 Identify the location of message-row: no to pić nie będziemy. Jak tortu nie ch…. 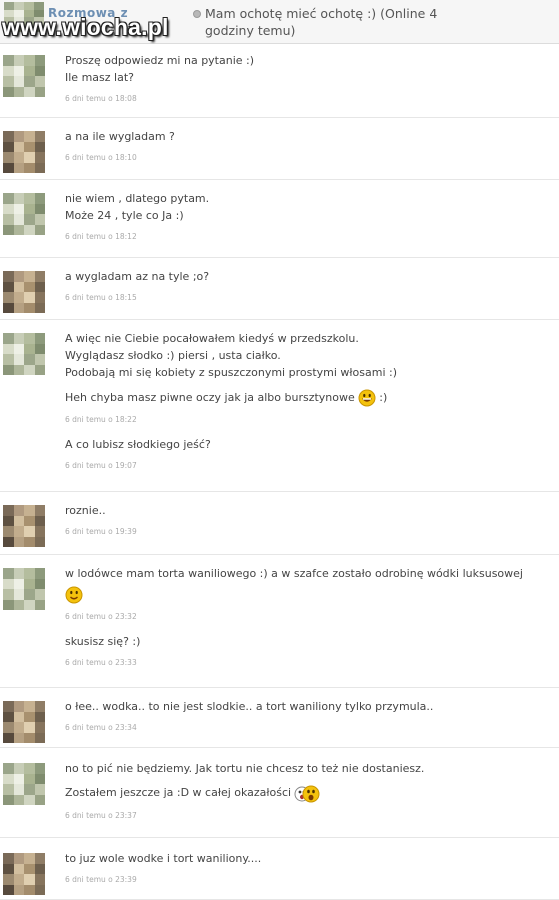
(279, 793).